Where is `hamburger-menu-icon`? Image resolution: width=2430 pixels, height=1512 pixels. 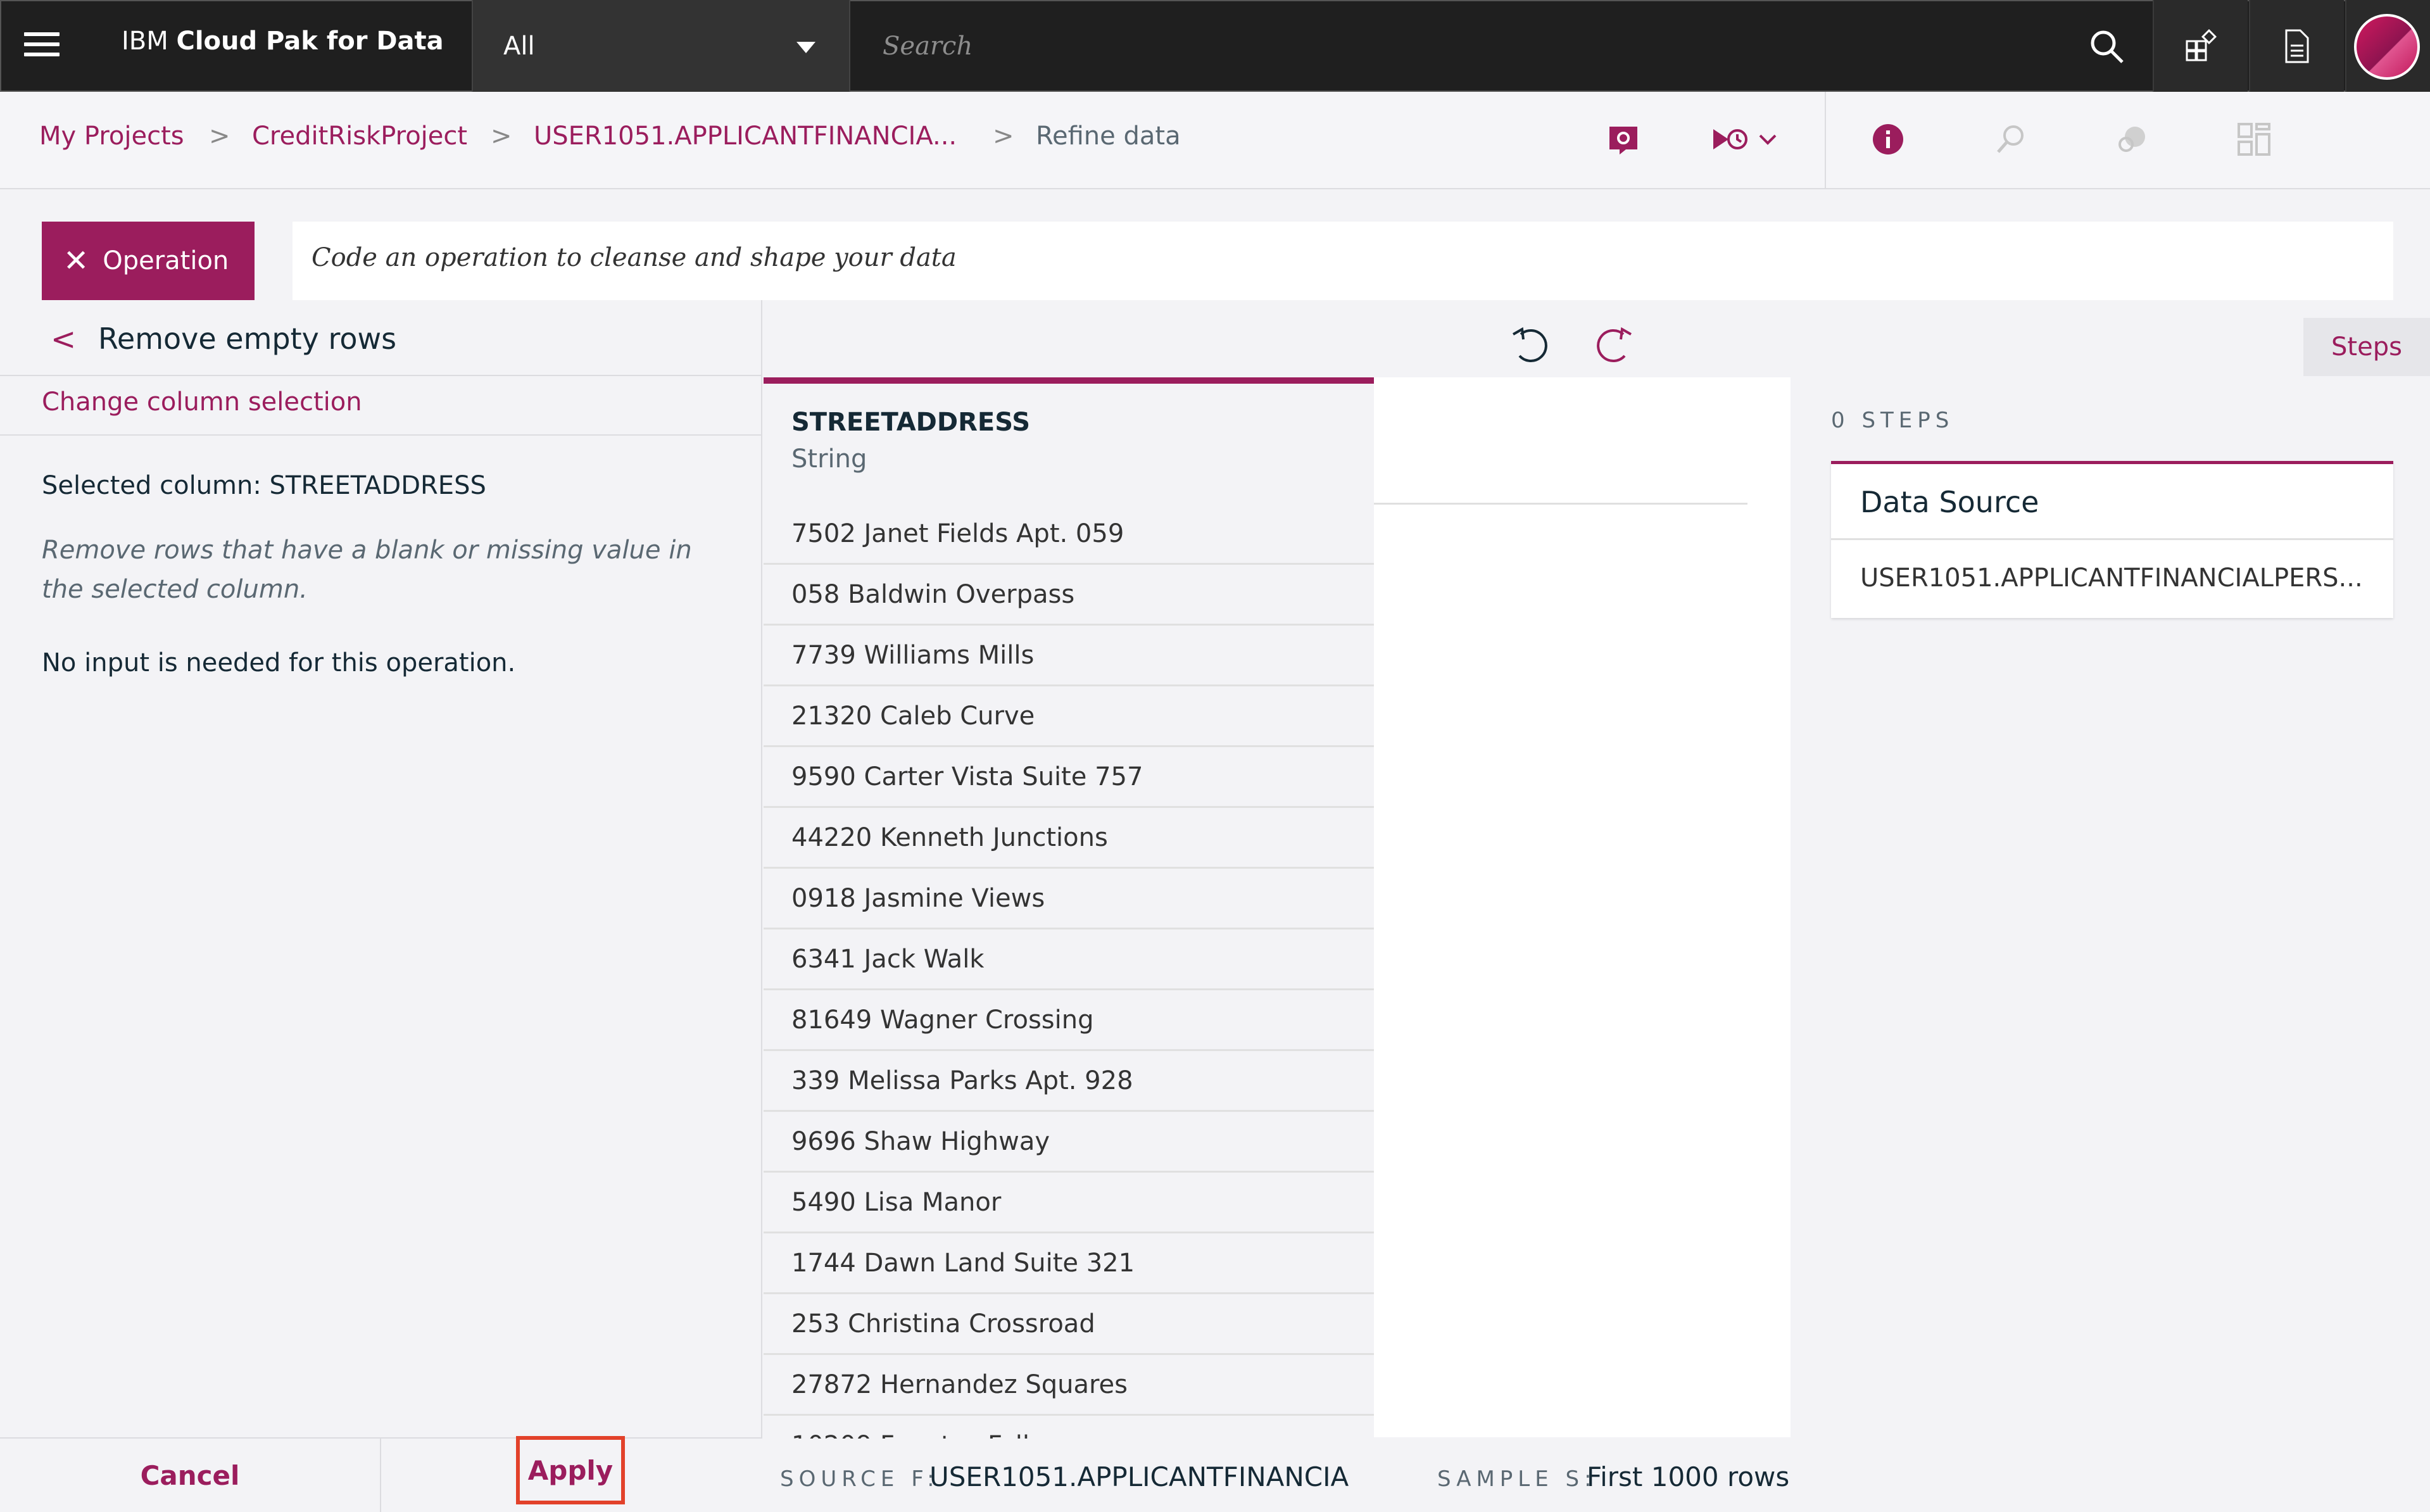 hamburger-menu-icon is located at coordinates (42, 45).